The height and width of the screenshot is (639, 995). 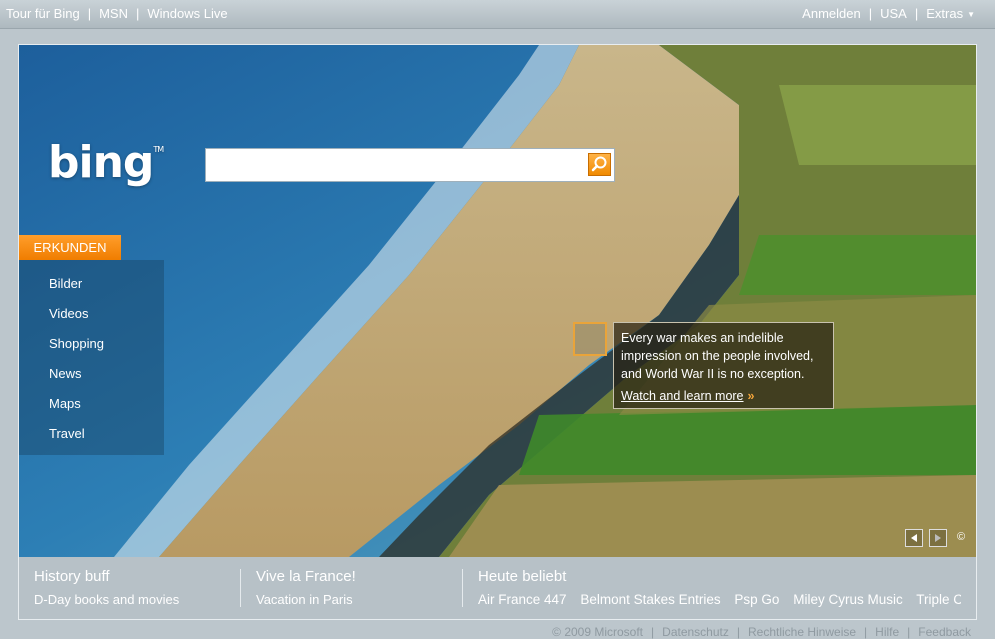 What do you see at coordinates (945, 13) in the screenshot?
I see `extras-label: Extras` at bounding box center [945, 13].